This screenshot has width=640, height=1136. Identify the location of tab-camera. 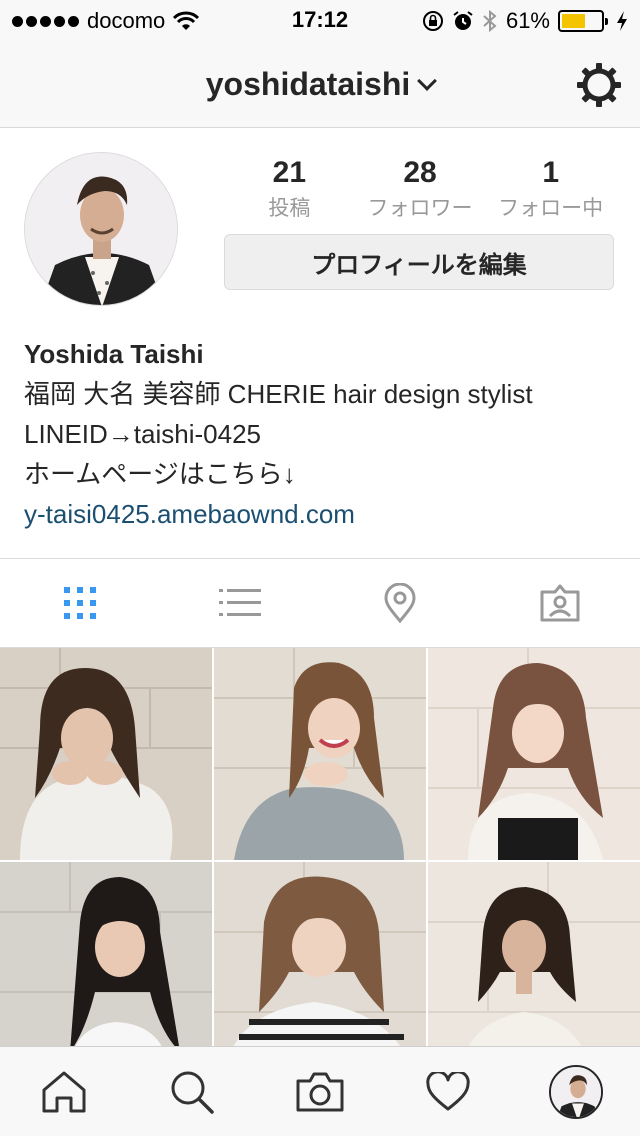
(320, 1091).